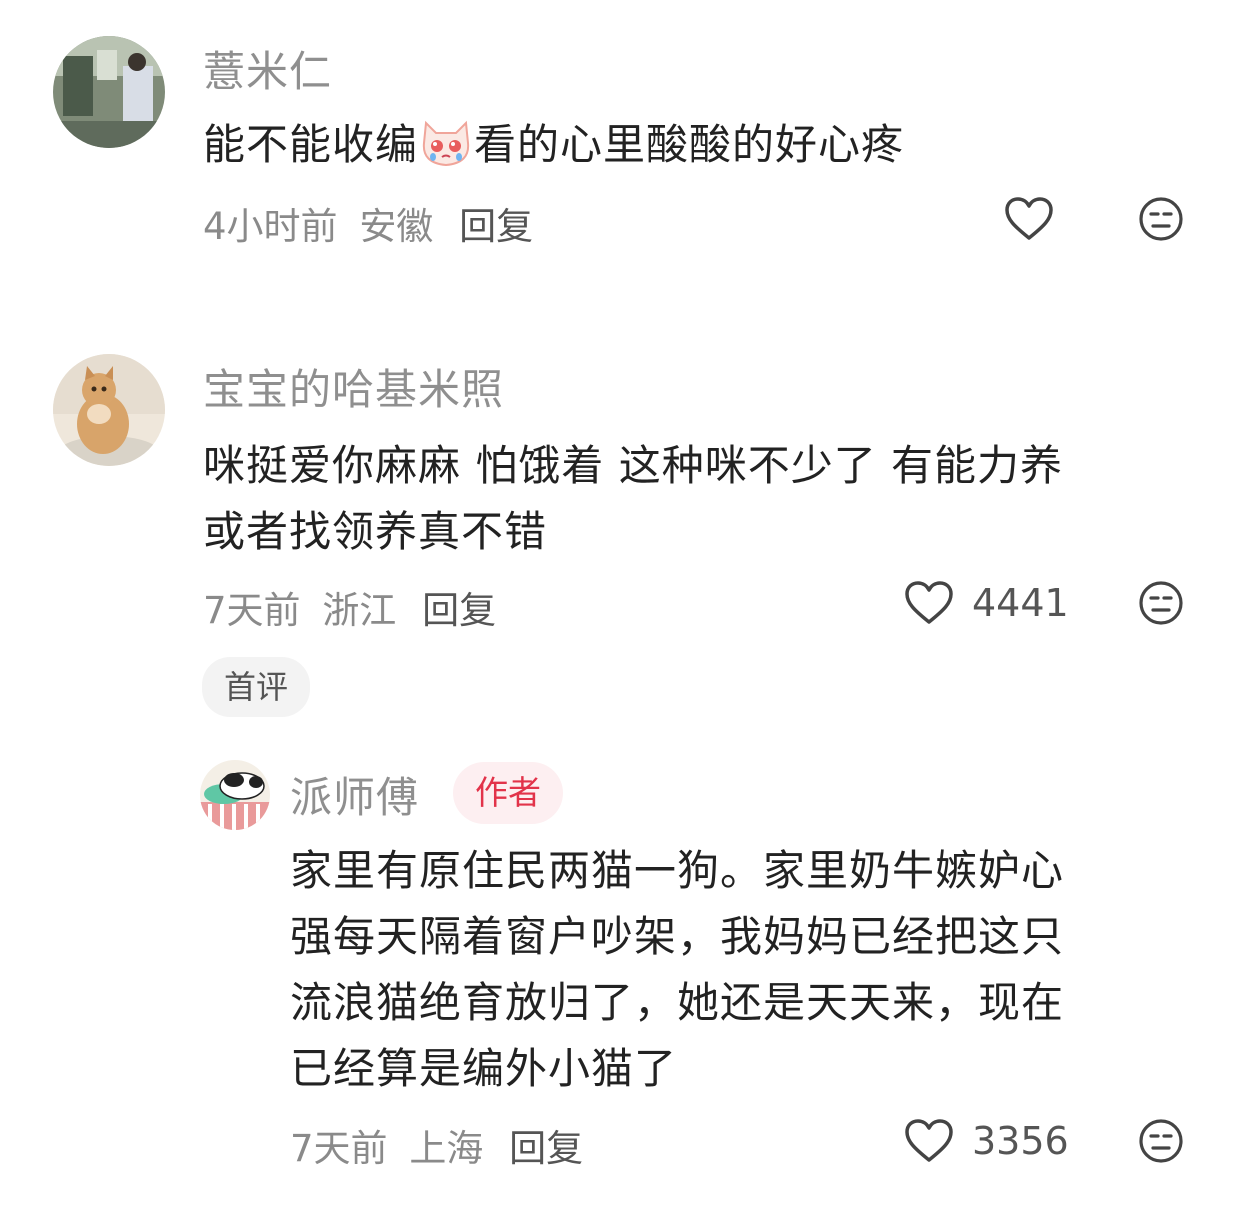  What do you see at coordinates (446, 1148) in the screenshot?
I see `reply-location: 上海` at bounding box center [446, 1148].